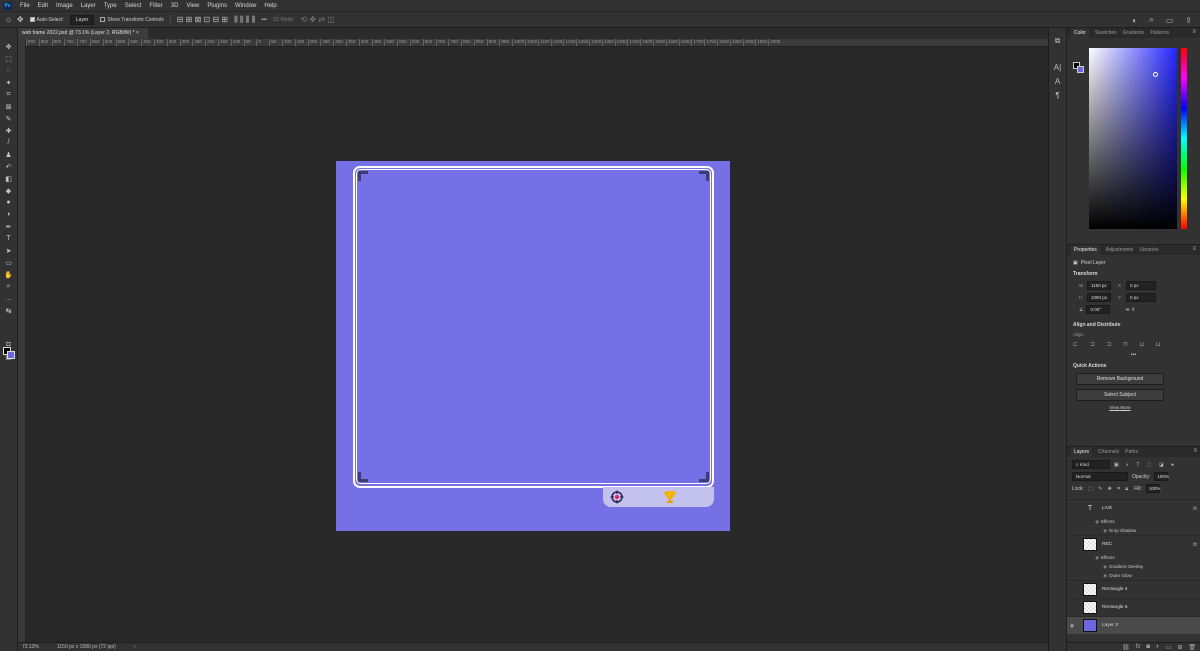 Image resolution: width=1200 pixels, height=651 pixels. Describe the element at coordinates (1133, 138) in the screenshot. I see `saturation-value-field` at that location.